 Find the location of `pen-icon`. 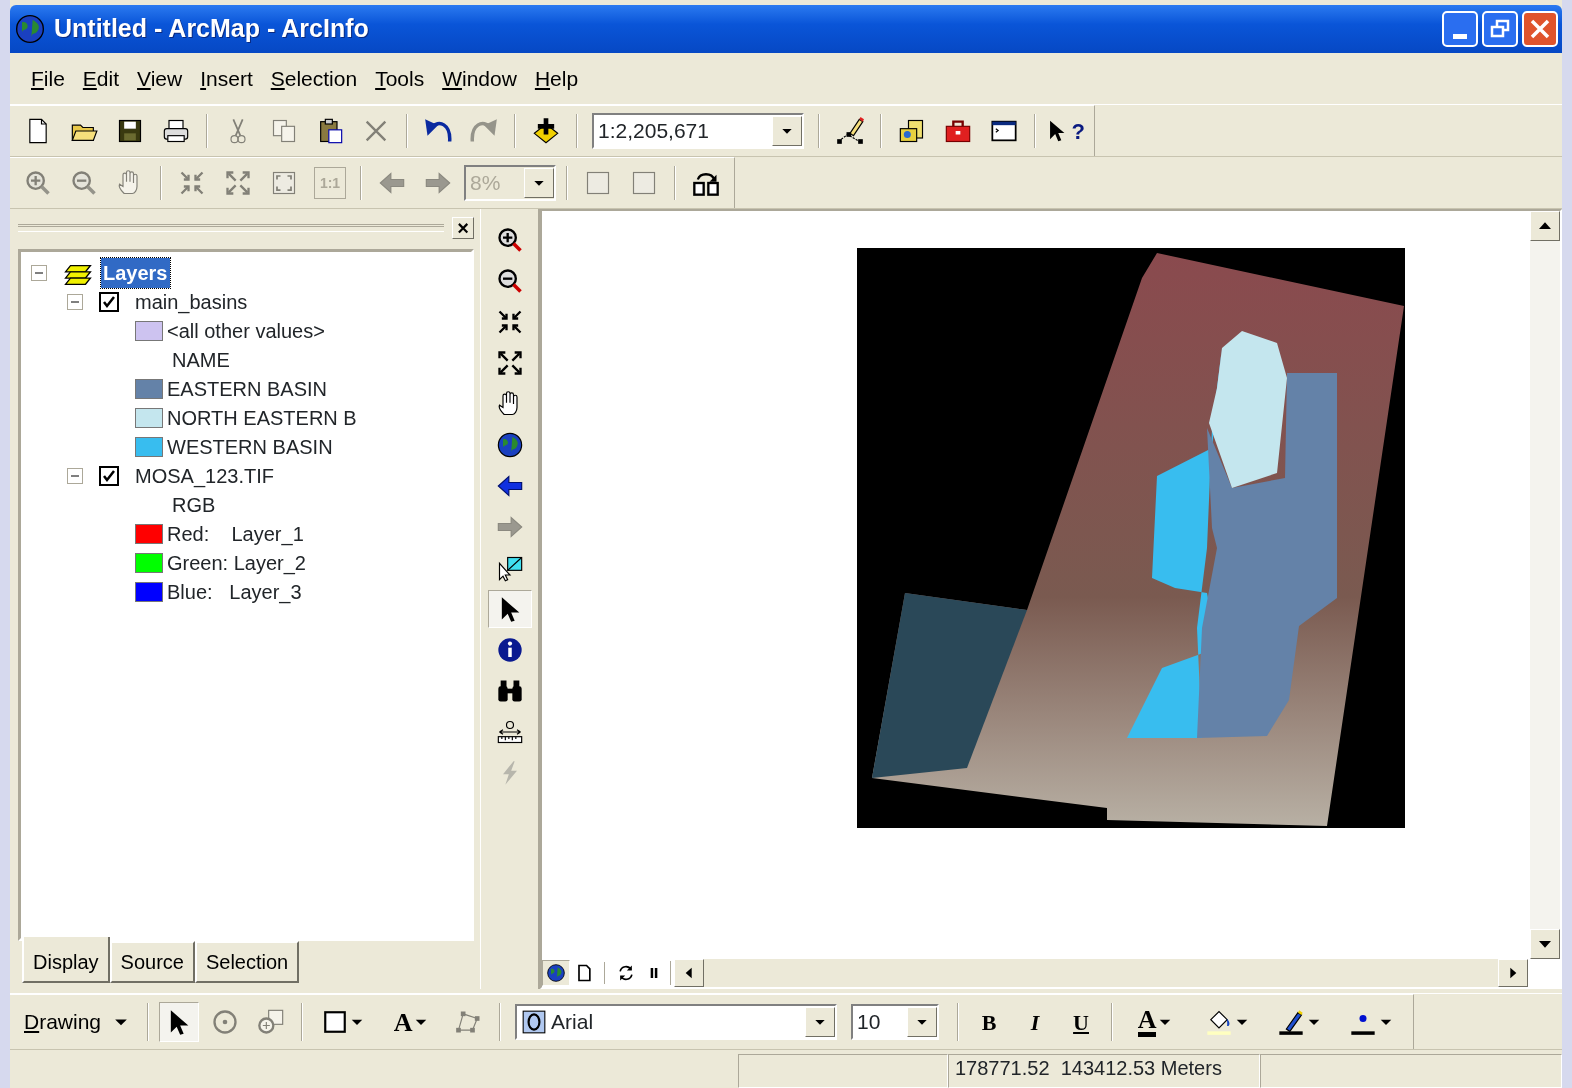

pen-icon is located at coordinates (1291, 1022).